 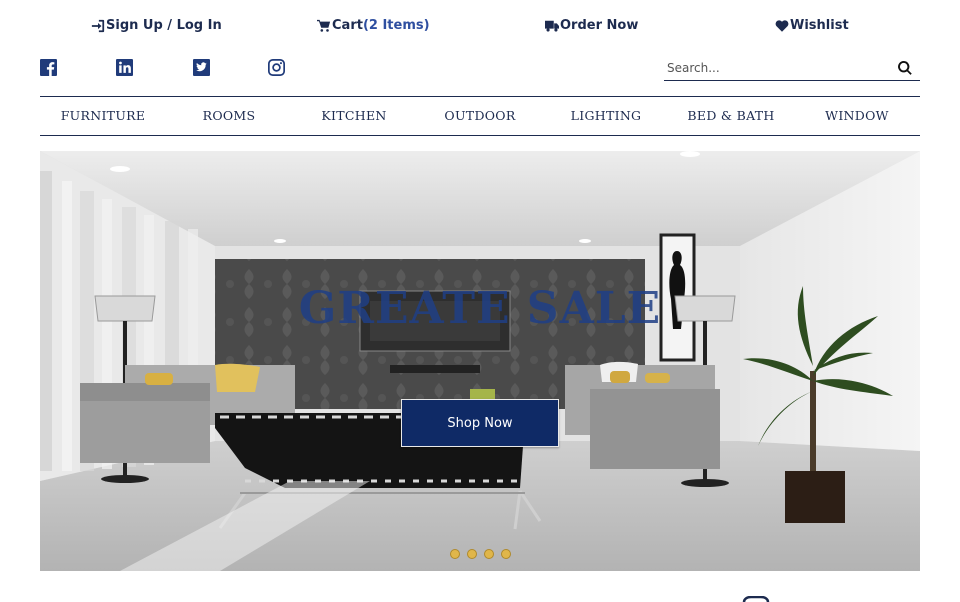 I want to click on twitter-icon, so click(x=202, y=68).